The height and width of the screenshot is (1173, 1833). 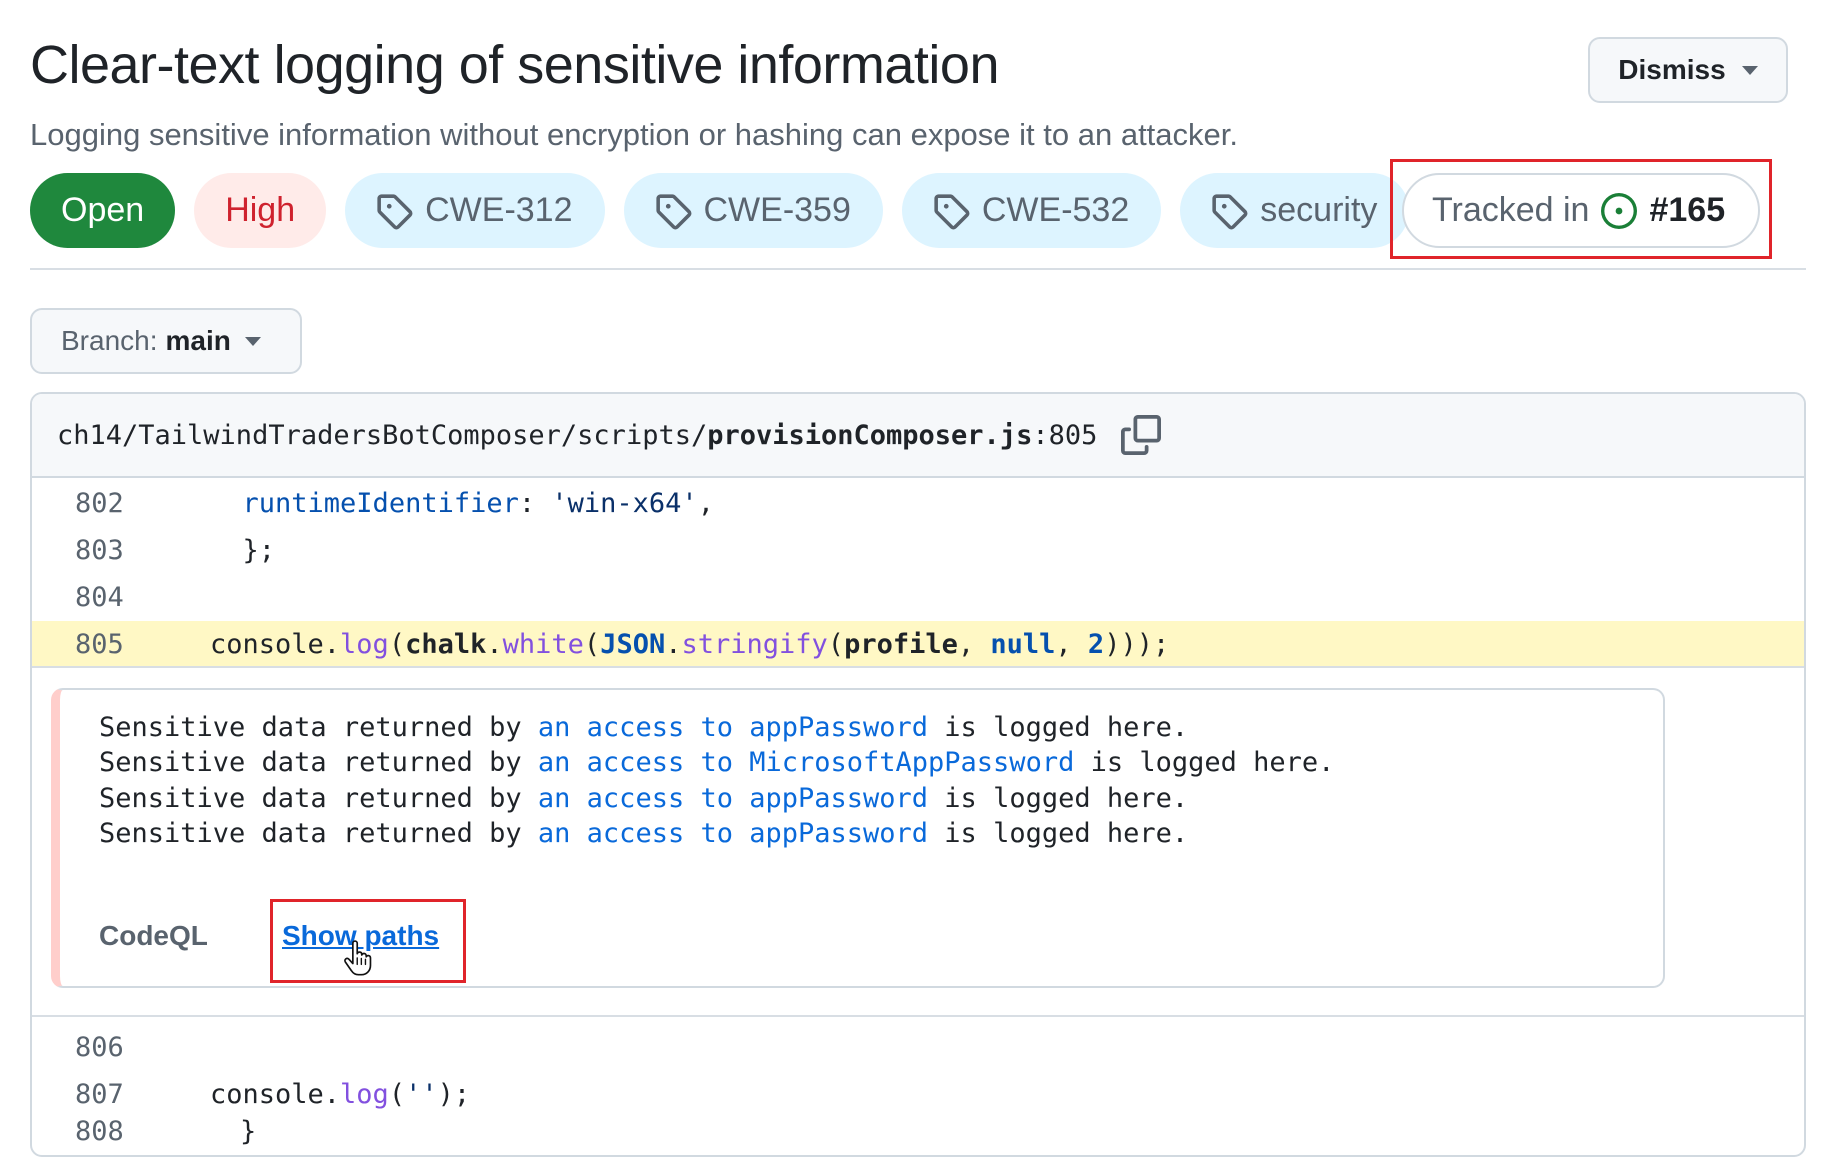 I want to click on tag-security: security, so click(x=1295, y=210).